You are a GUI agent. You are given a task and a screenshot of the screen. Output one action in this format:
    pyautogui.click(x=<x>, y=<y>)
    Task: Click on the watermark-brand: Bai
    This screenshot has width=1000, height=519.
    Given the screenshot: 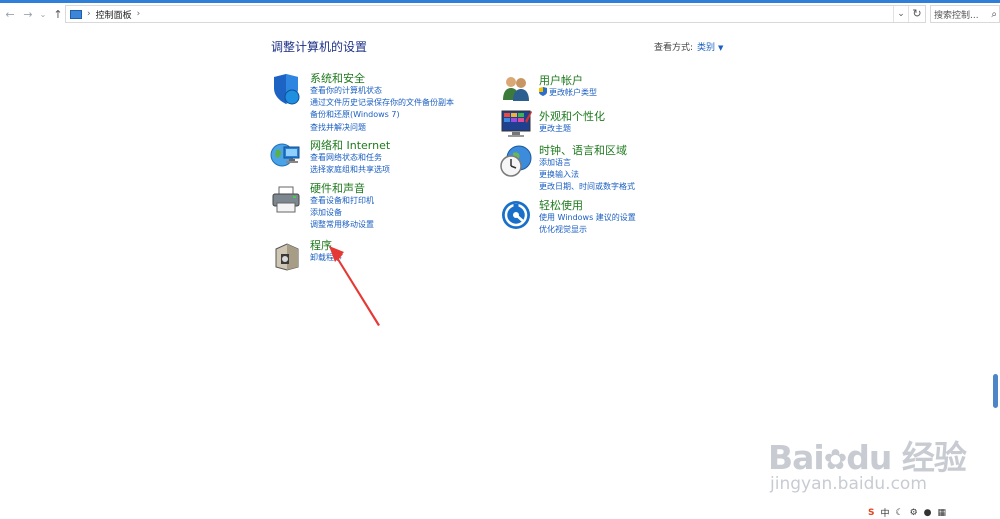 What is the action you would take?
    pyautogui.click(x=796, y=457)
    